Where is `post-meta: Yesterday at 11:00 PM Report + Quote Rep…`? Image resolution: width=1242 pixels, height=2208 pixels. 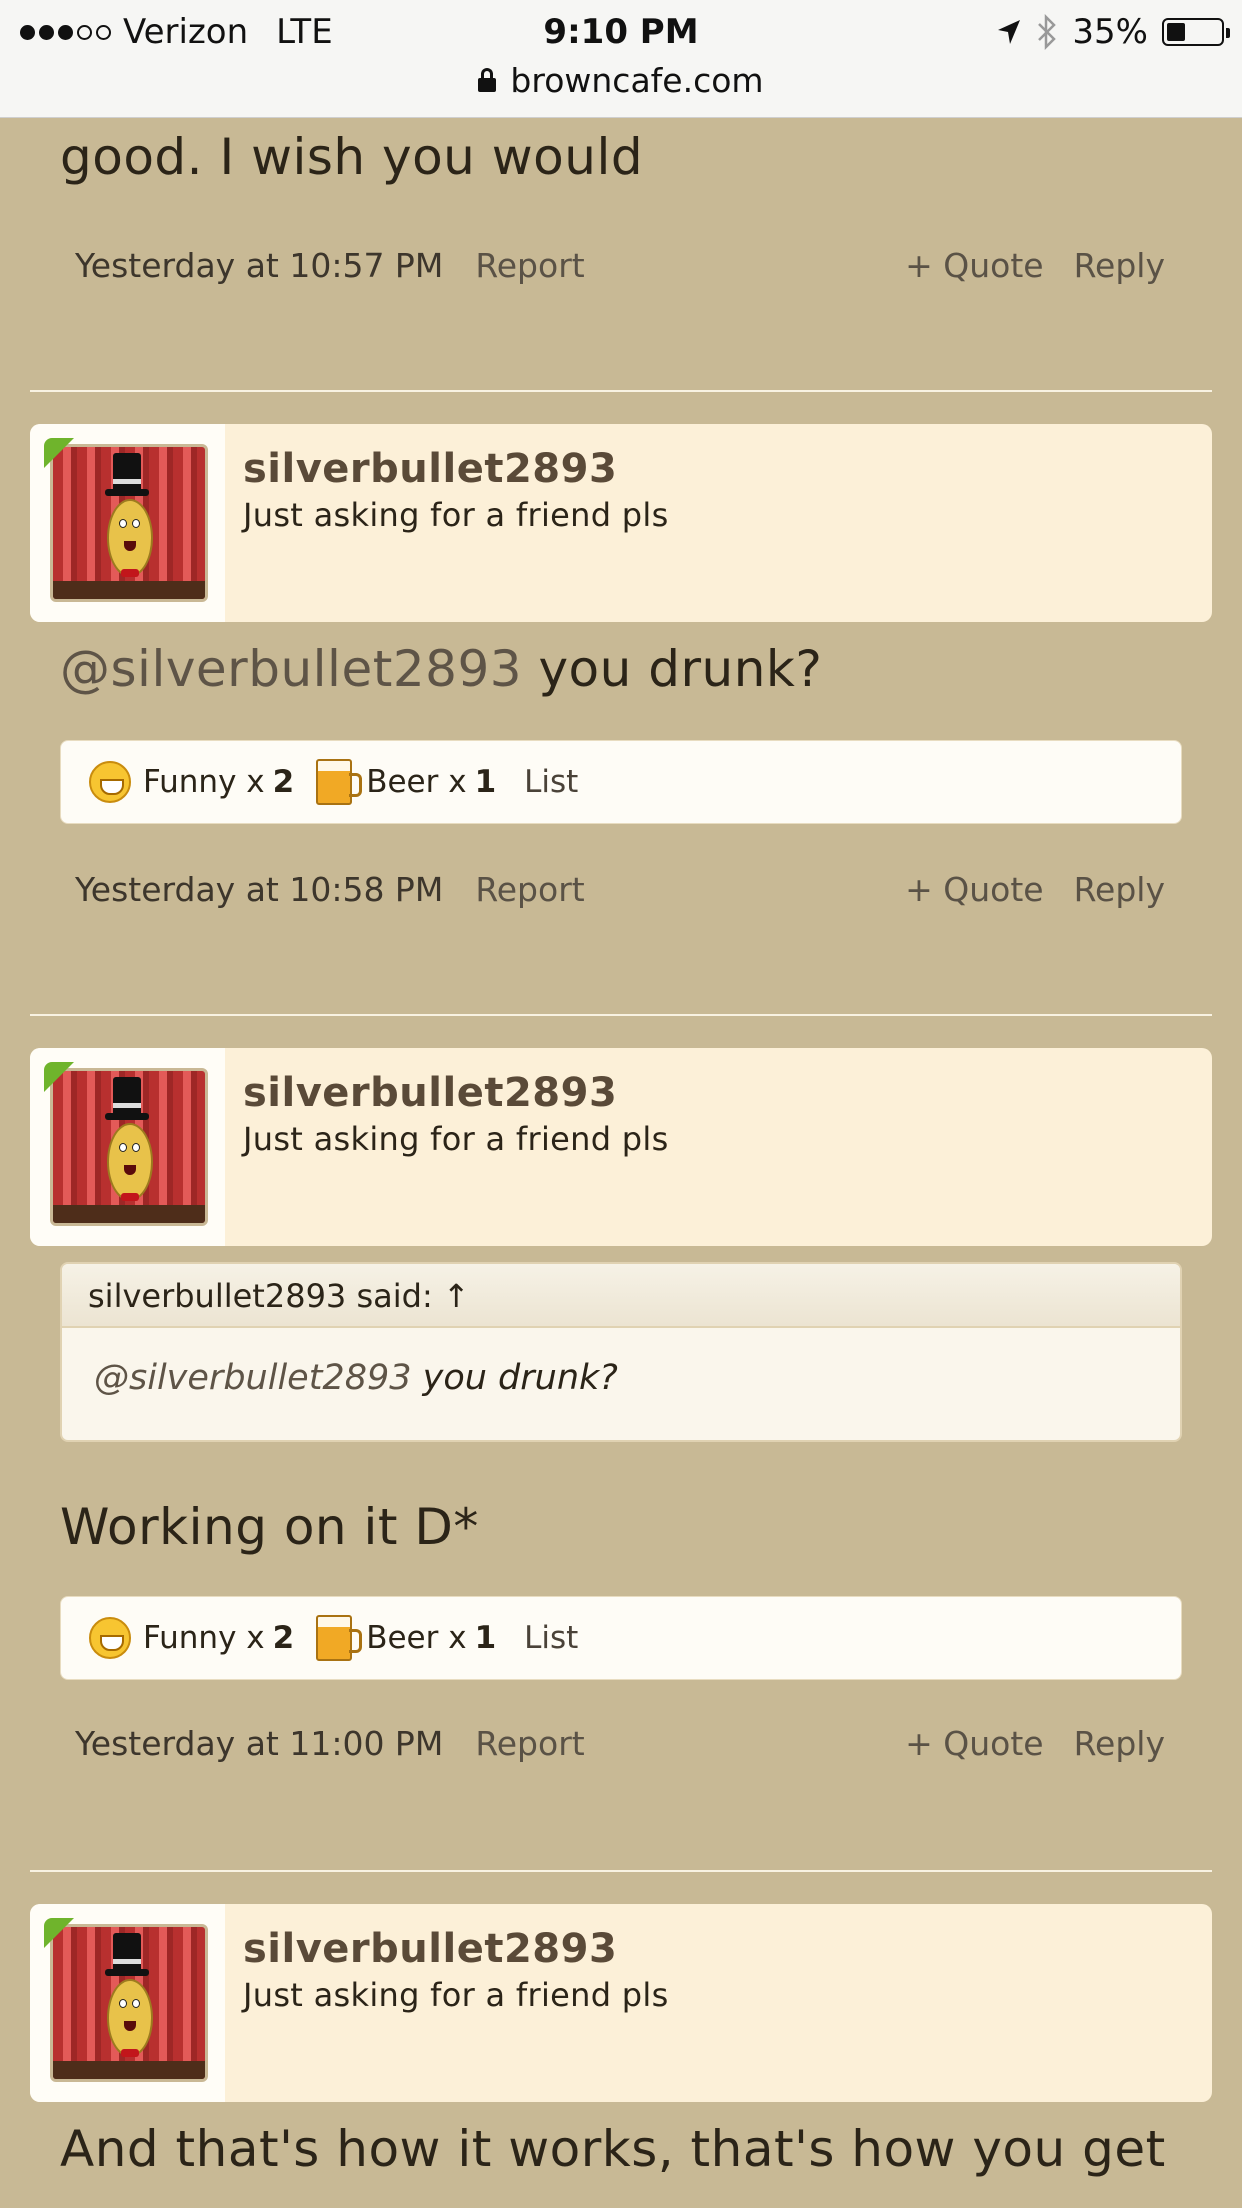
post-meta: Yesterday at 11:00 PM Report + Quote Rep… is located at coordinates (620, 1743).